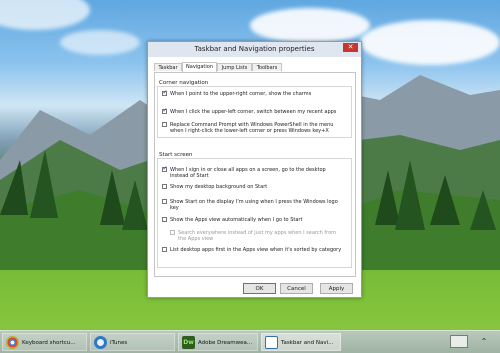 The height and width of the screenshot is (353, 500). I want to click on ok-button: OK, so click(259, 288).